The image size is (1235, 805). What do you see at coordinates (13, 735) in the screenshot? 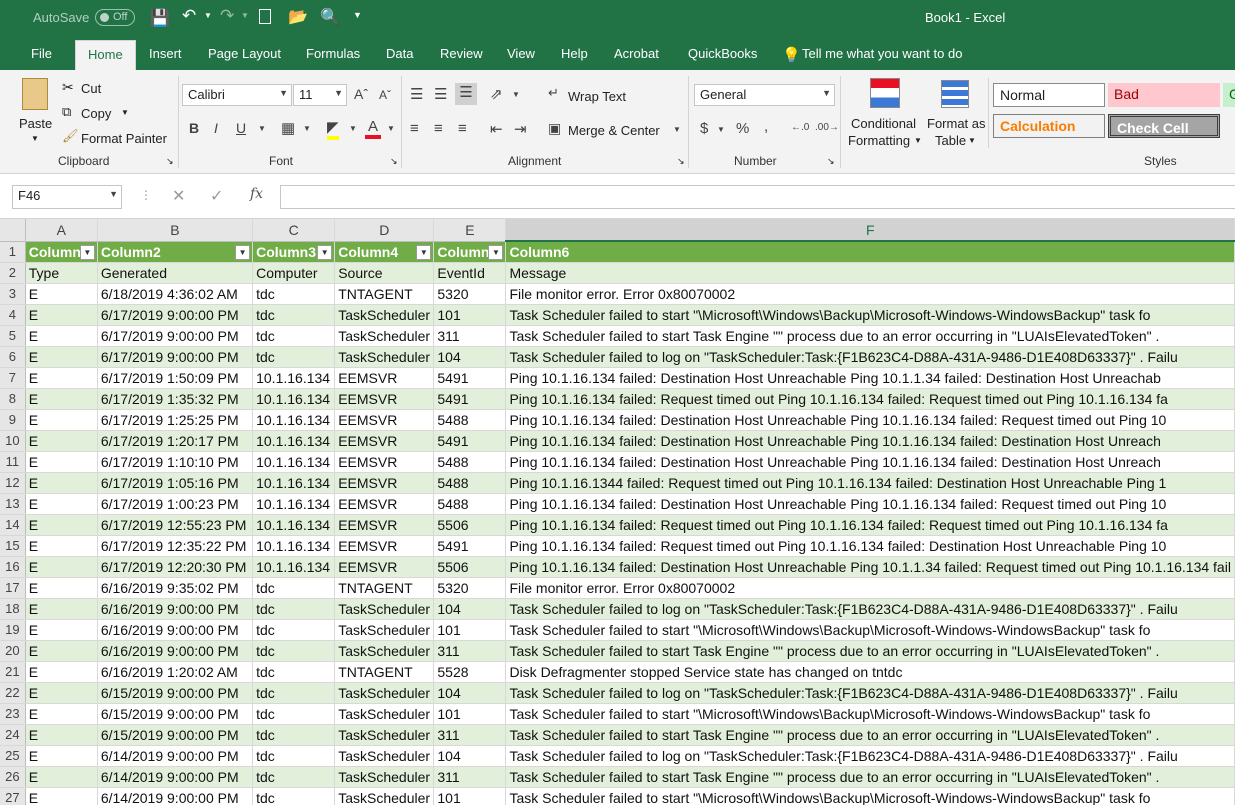
I see `row-header: 24` at bounding box center [13, 735].